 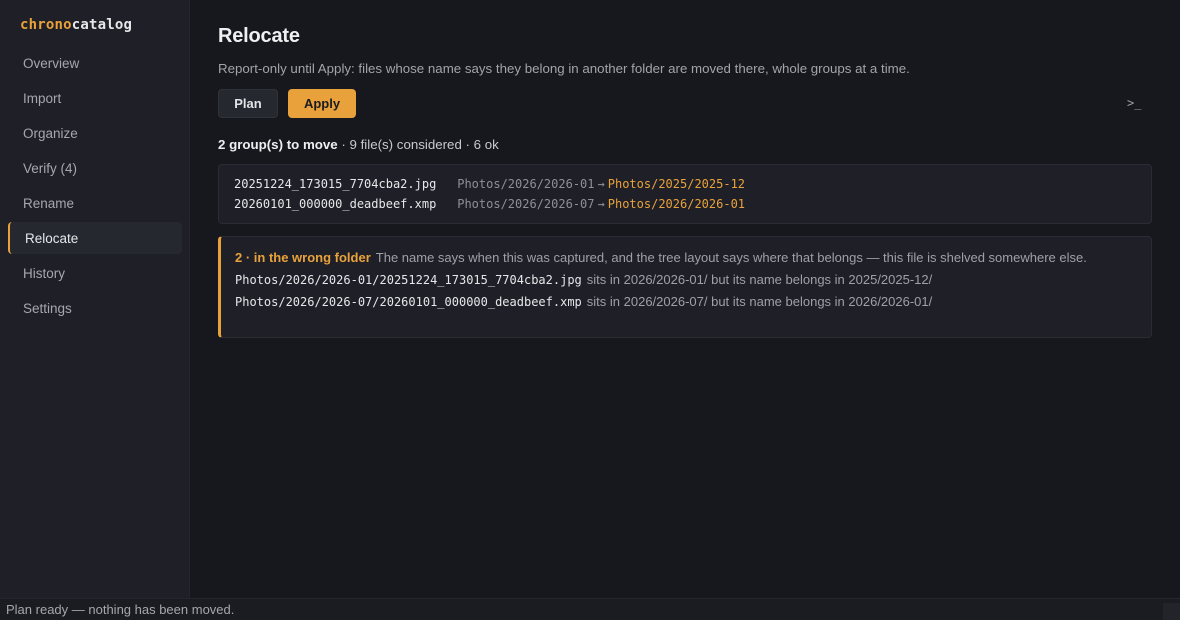 I want to click on page-title: Relocate, so click(x=259, y=36).